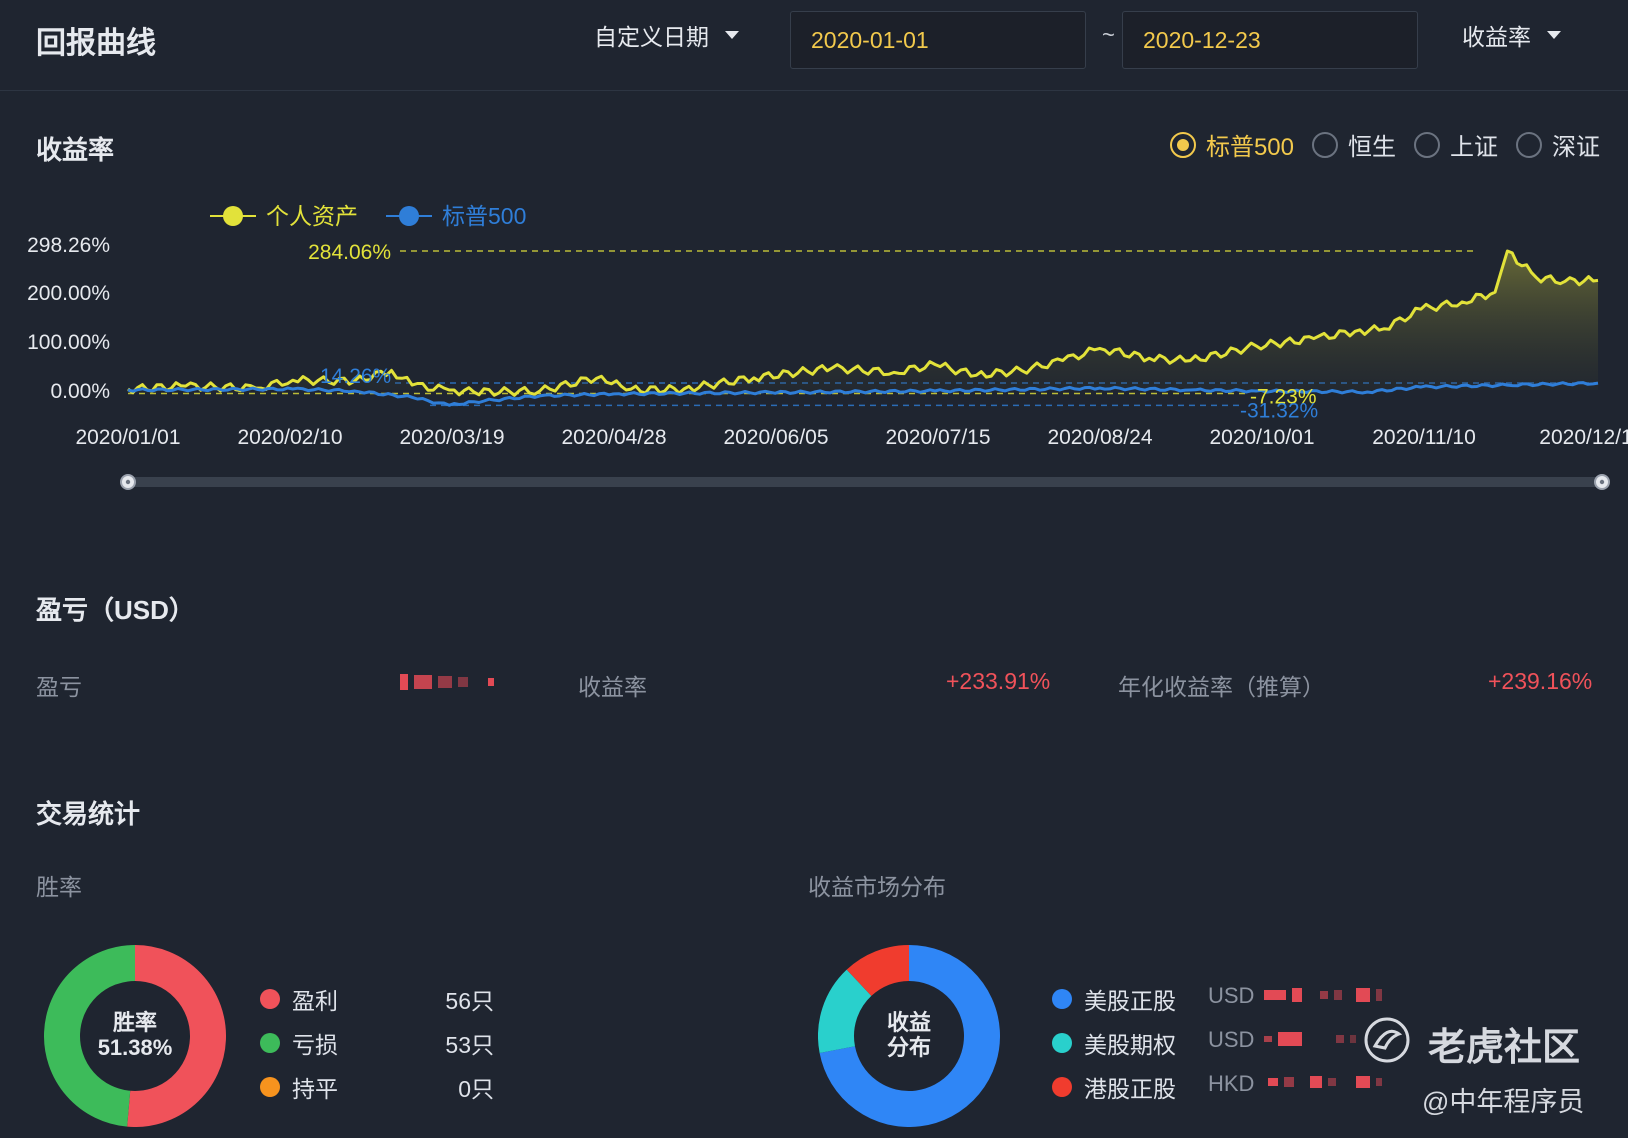  Describe the element at coordinates (135, 1047) in the screenshot. I see `win-center-value: 51.38%` at that location.